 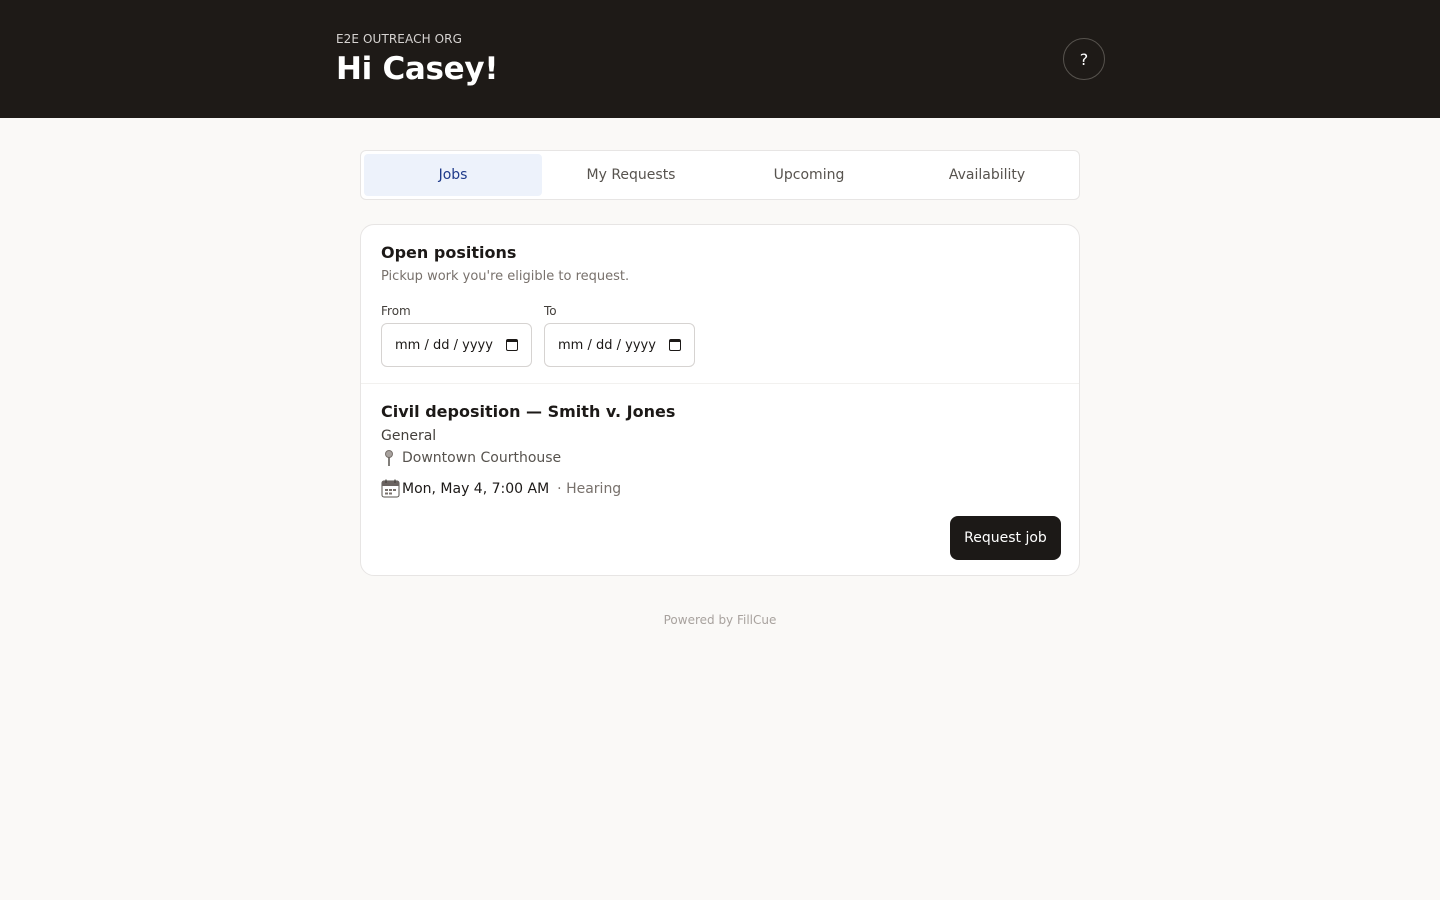 I want to click on section-title: Open positions, so click(x=449, y=252).